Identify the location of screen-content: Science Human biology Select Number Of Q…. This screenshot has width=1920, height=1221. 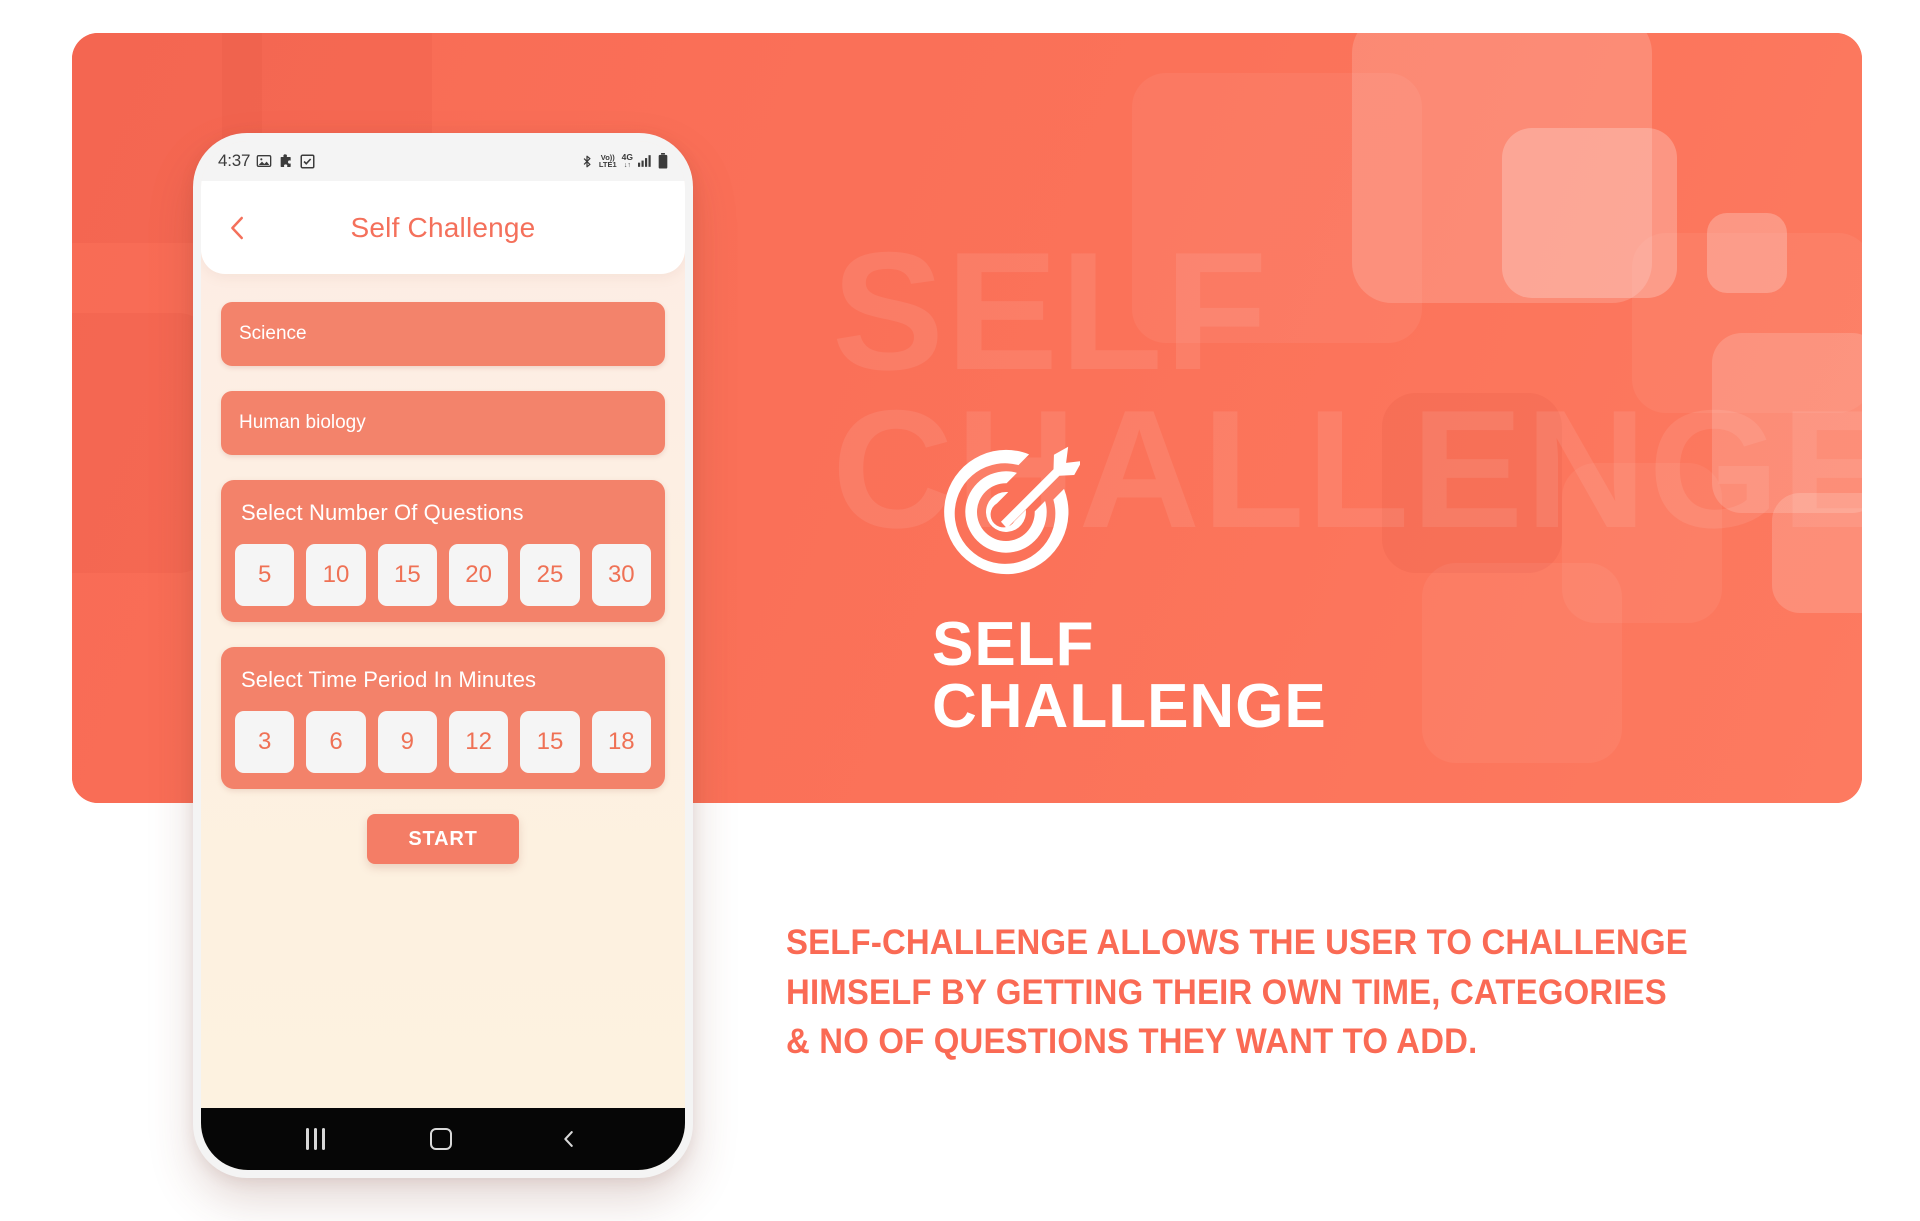
(443, 569).